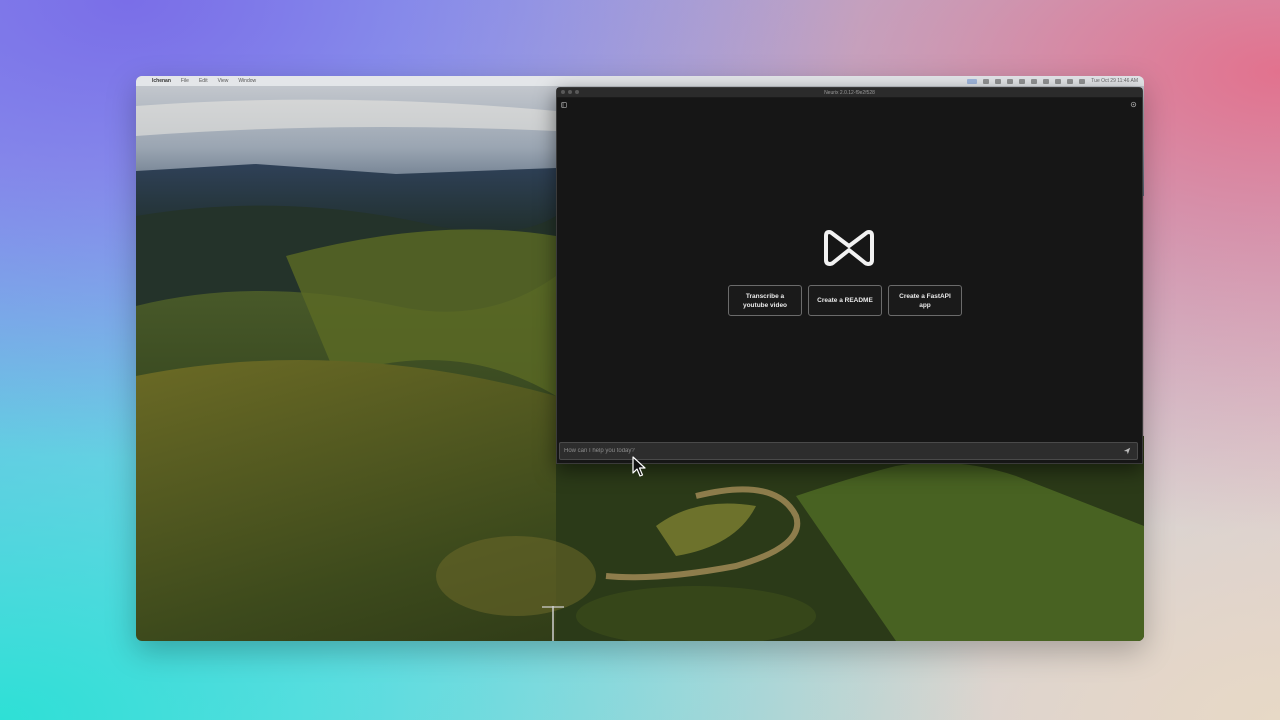 The width and height of the screenshot is (1280, 720). Describe the element at coordinates (563, 92) in the screenshot. I see `close-window-button` at that location.